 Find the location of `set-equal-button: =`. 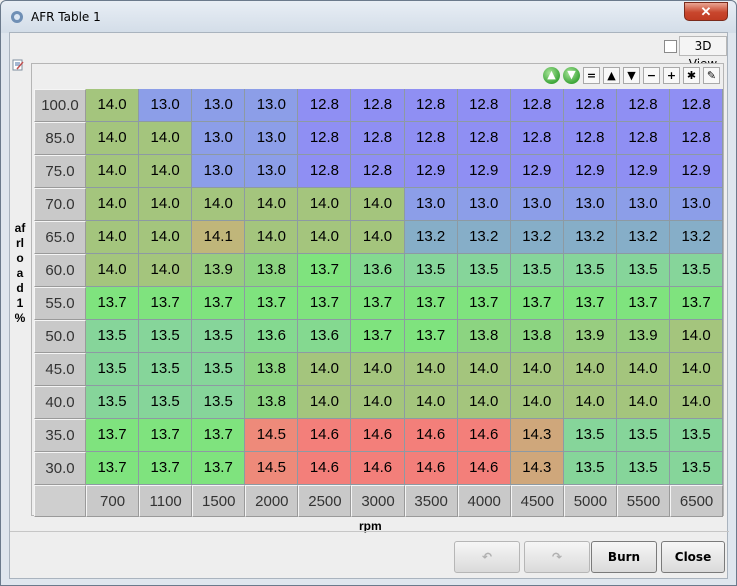

set-equal-button: = is located at coordinates (591, 75).